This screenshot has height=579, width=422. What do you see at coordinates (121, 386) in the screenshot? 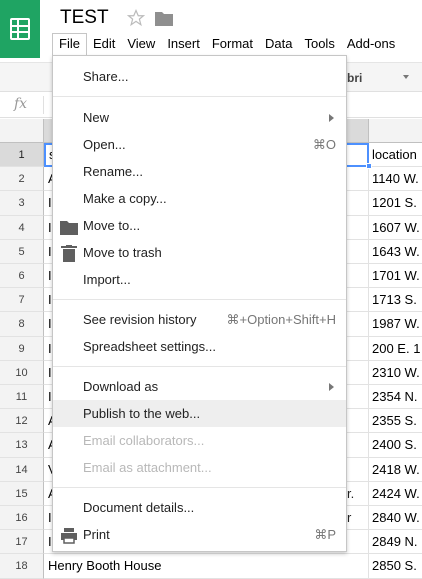
I see `menu-label: Download as` at bounding box center [121, 386].